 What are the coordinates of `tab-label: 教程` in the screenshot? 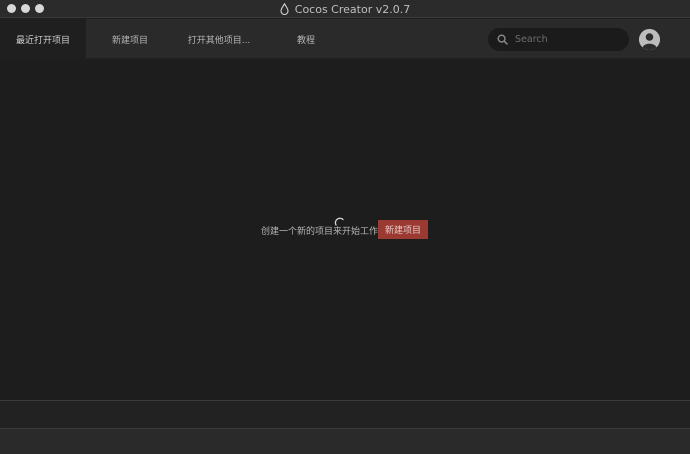 It's located at (305, 40).